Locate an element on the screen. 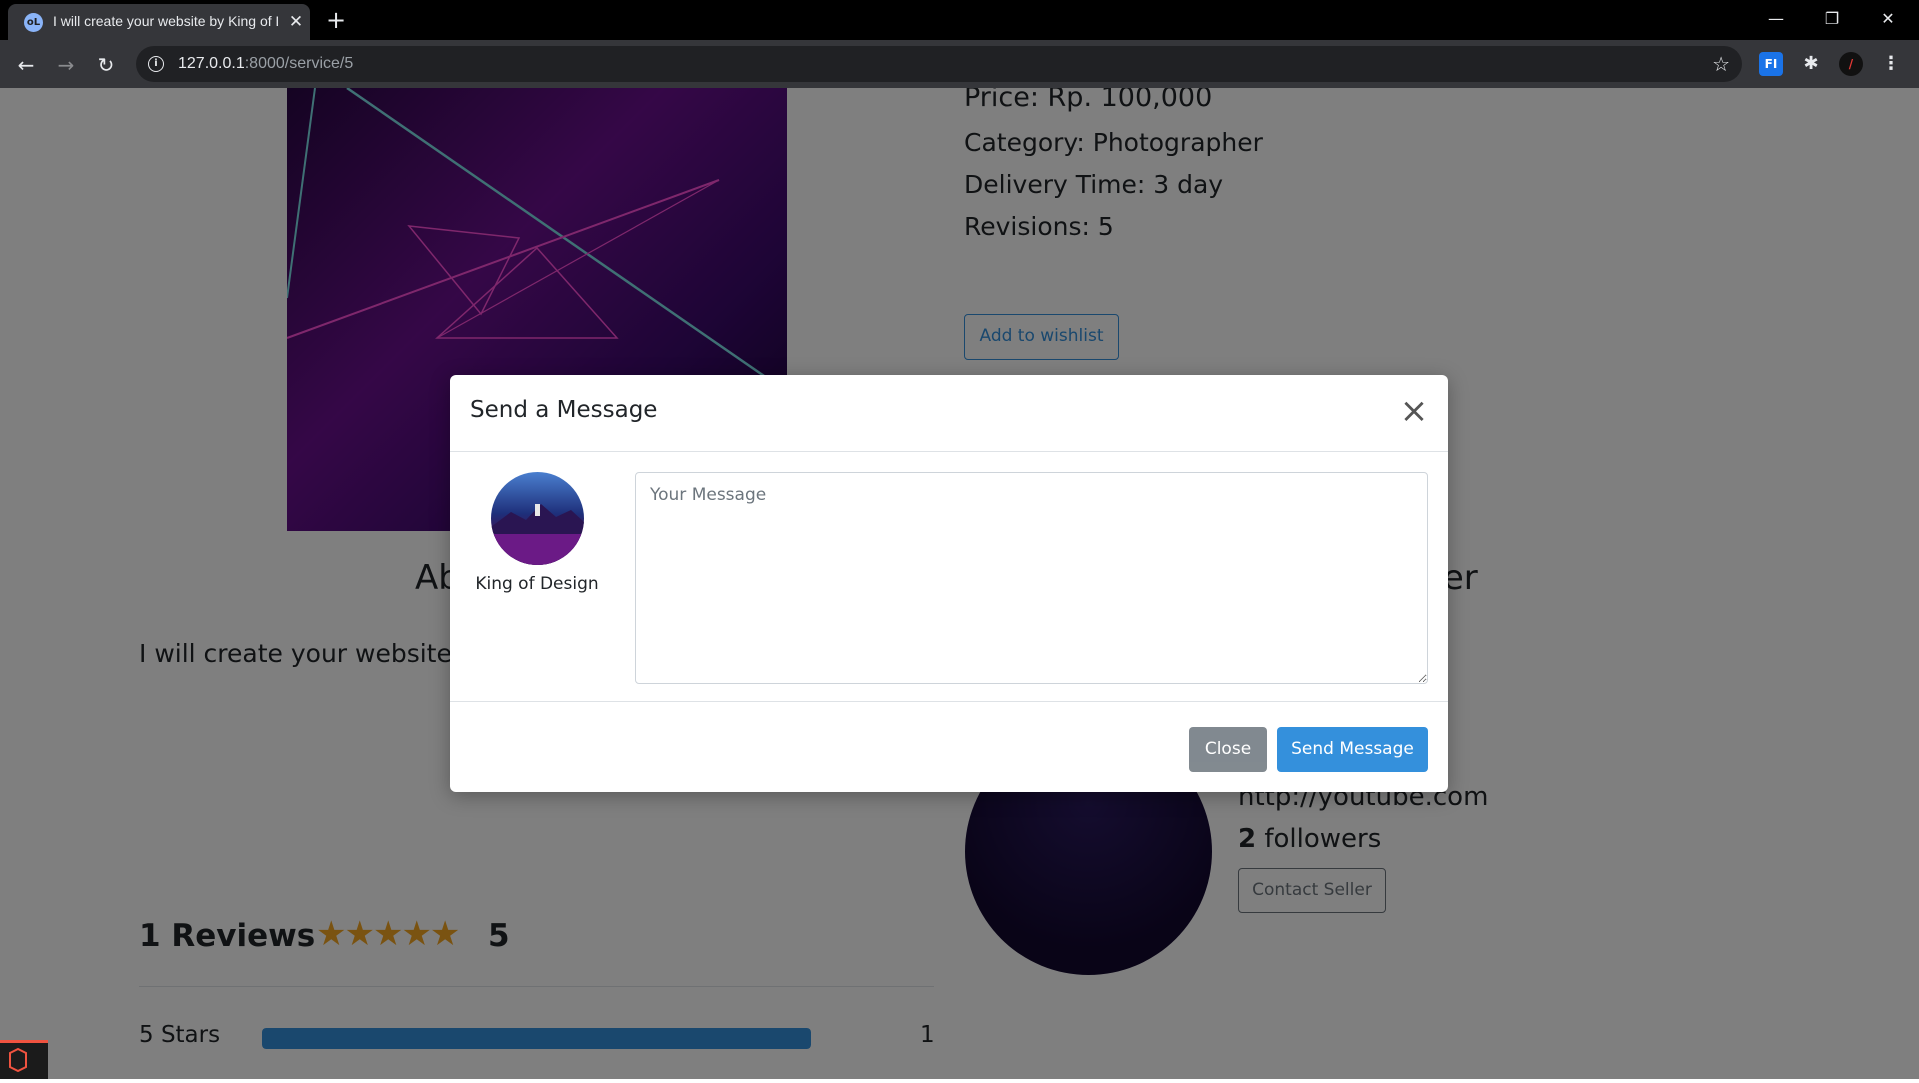 The image size is (1919, 1083). close-tab-icon: ✕ is located at coordinates (296, 22).